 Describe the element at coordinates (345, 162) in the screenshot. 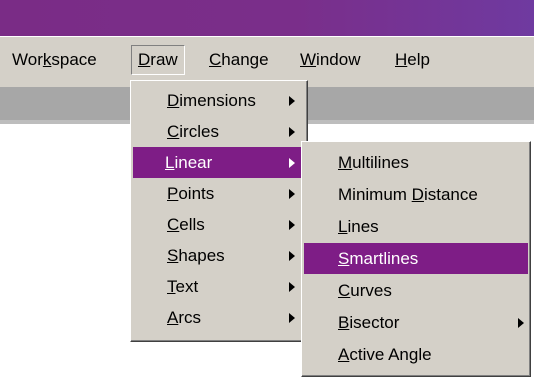

I see `menu-item-multilines-mnemonic: M` at that location.